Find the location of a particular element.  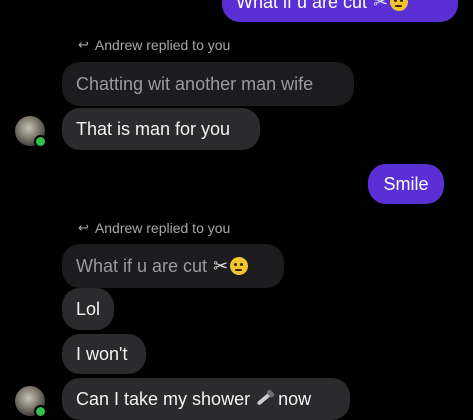

quoted-message: Chatting wit another man wife is located at coordinates (208, 84).